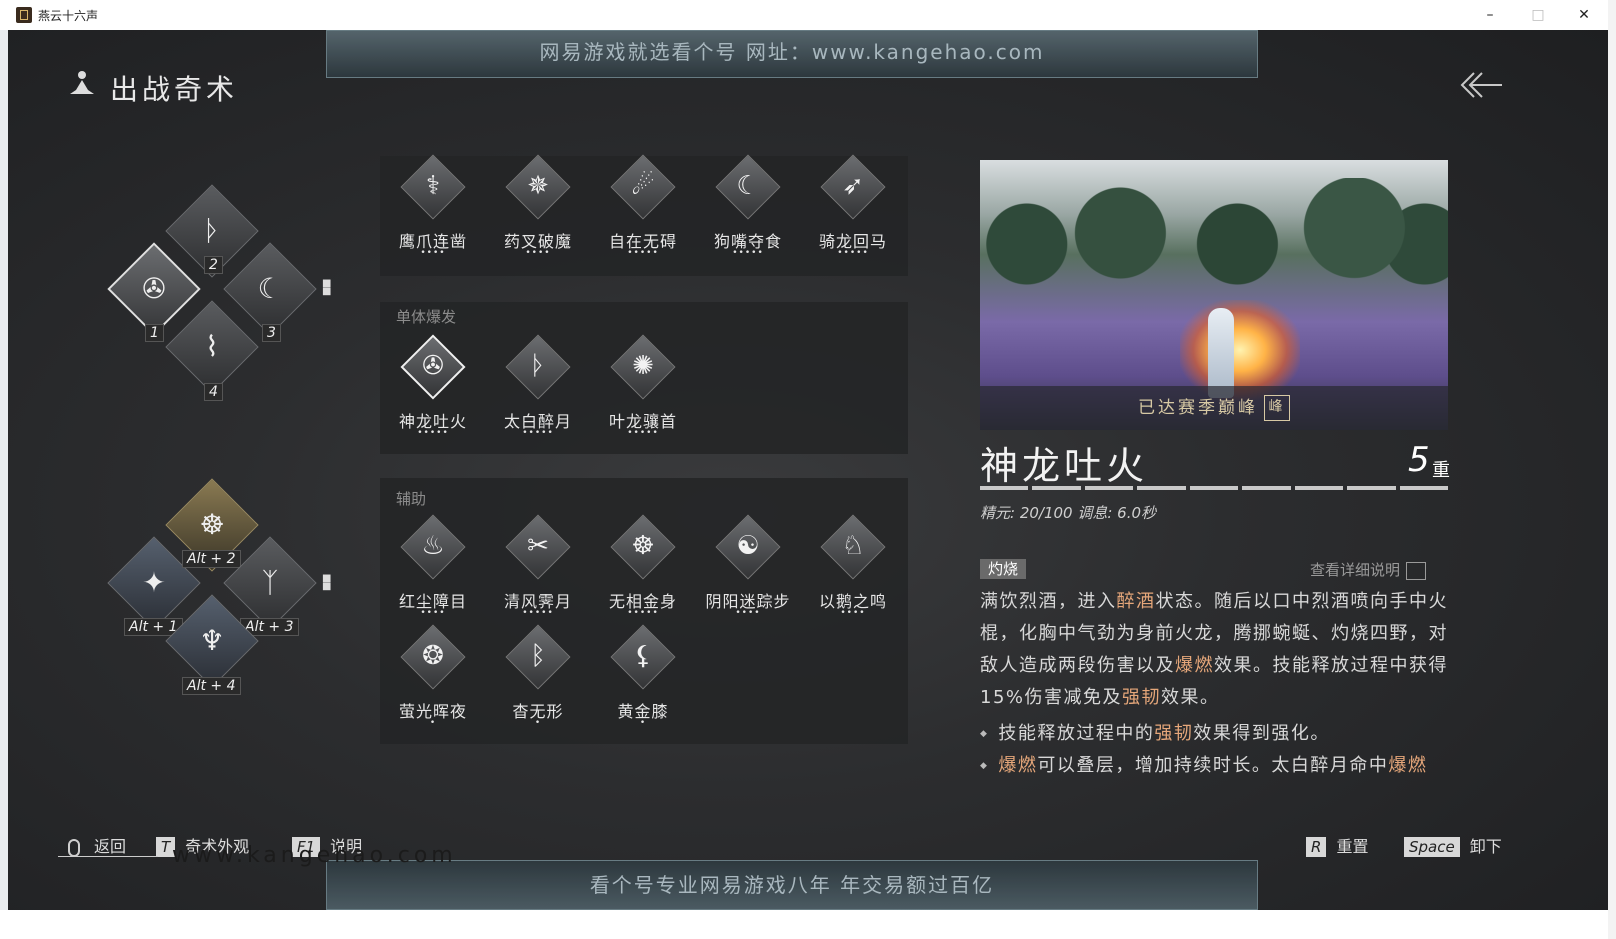 This screenshot has width=1616, height=939. I want to click on skill-card: ✂ 清风霁月 •••••, so click(538, 570).